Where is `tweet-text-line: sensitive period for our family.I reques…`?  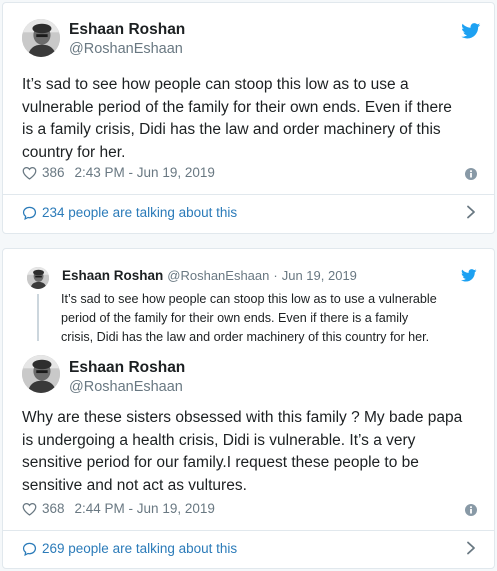
tweet-text-line: sensitive period for our family.I reques… is located at coordinates (220, 462).